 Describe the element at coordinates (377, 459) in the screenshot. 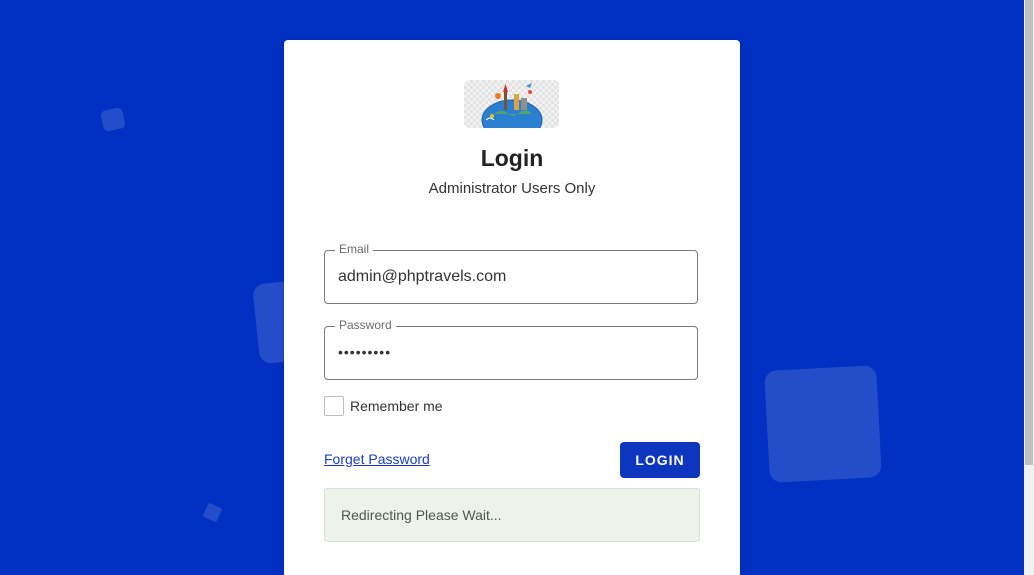

I see `forget-password-link: Forget Password` at that location.